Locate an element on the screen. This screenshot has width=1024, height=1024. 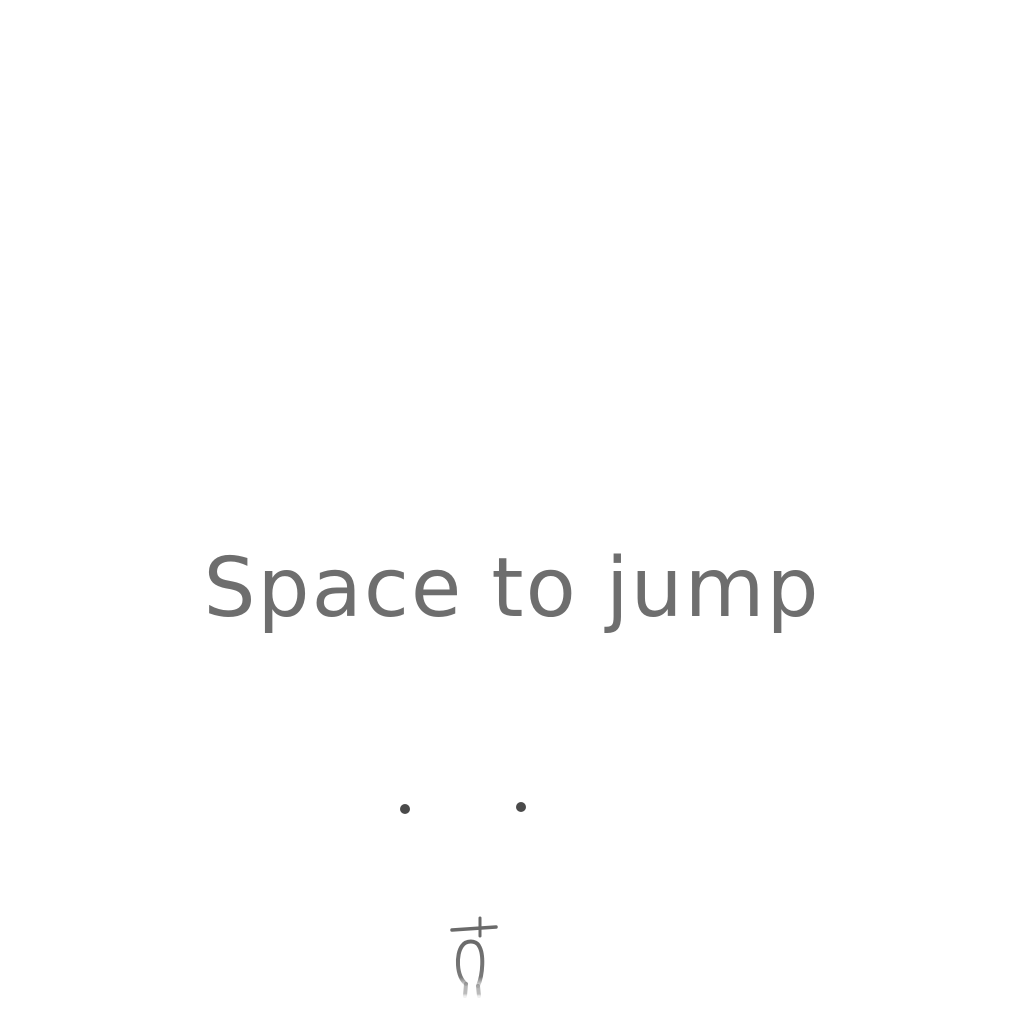
jump-instruction-text: Space to jump is located at coordinates (512, 588).